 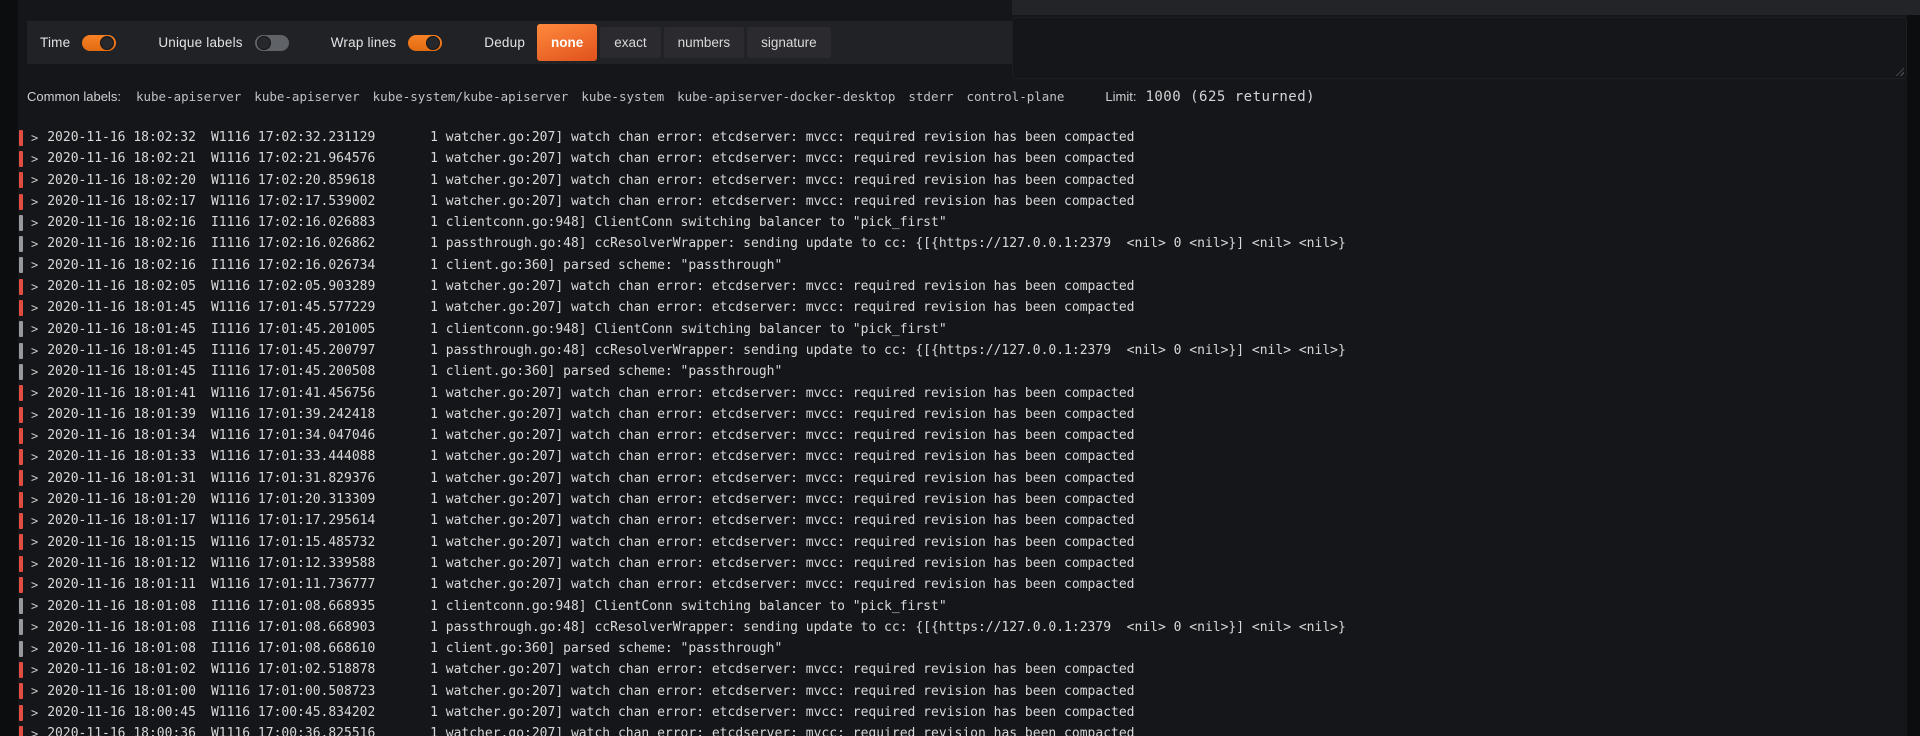 What do you see at coordinates (78, 42) in the screenshot?
I see `time-control: Time` at bounding box center [78, 42].